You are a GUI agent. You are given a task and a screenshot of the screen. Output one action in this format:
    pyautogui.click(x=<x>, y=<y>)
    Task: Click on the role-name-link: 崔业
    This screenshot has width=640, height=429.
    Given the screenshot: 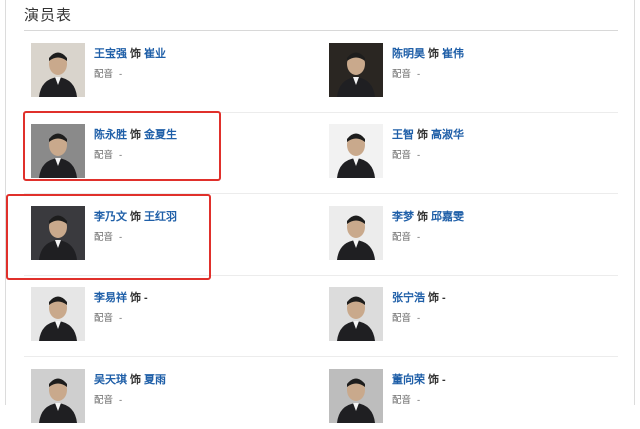 What is the action you would take?
    pyautogui.click(x=155, y=54)
    